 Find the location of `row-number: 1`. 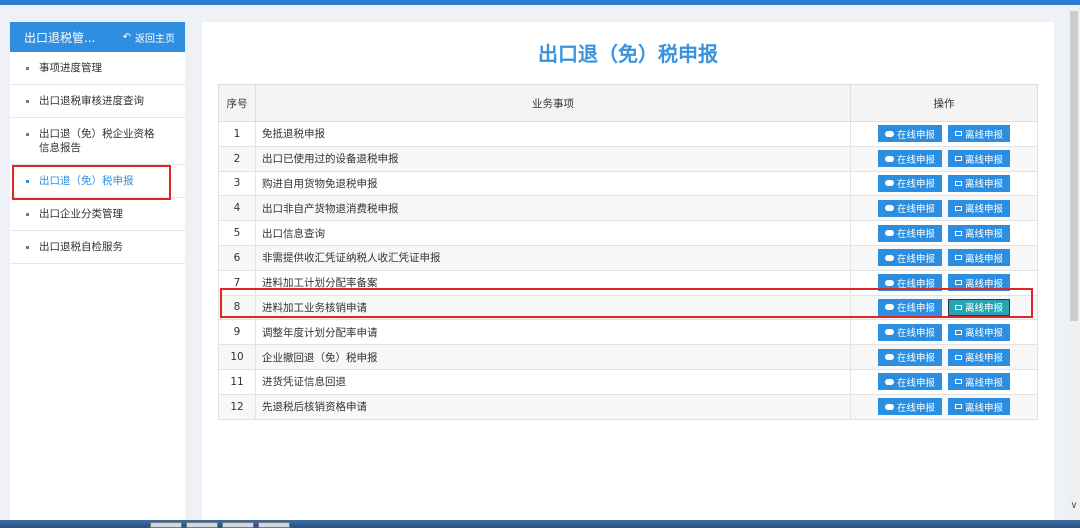

row-number: 1 is located at coordinates (237, 134).